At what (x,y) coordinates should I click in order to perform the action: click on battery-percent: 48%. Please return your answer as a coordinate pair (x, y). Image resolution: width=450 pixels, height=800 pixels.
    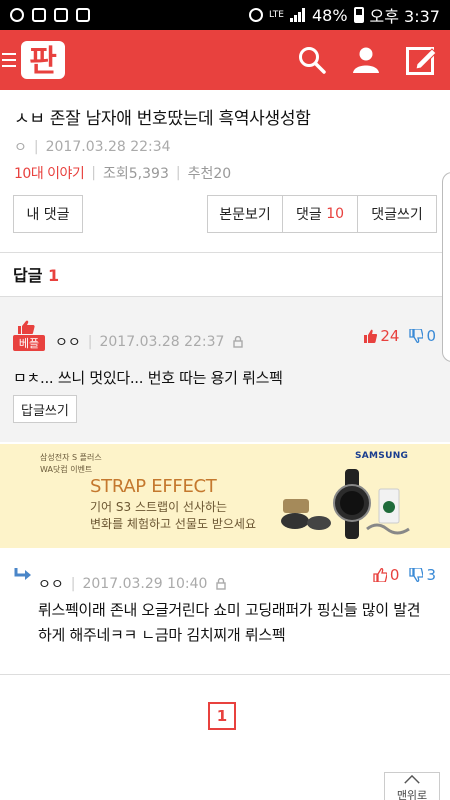
    Looking at the image, I should click on (329, 15).